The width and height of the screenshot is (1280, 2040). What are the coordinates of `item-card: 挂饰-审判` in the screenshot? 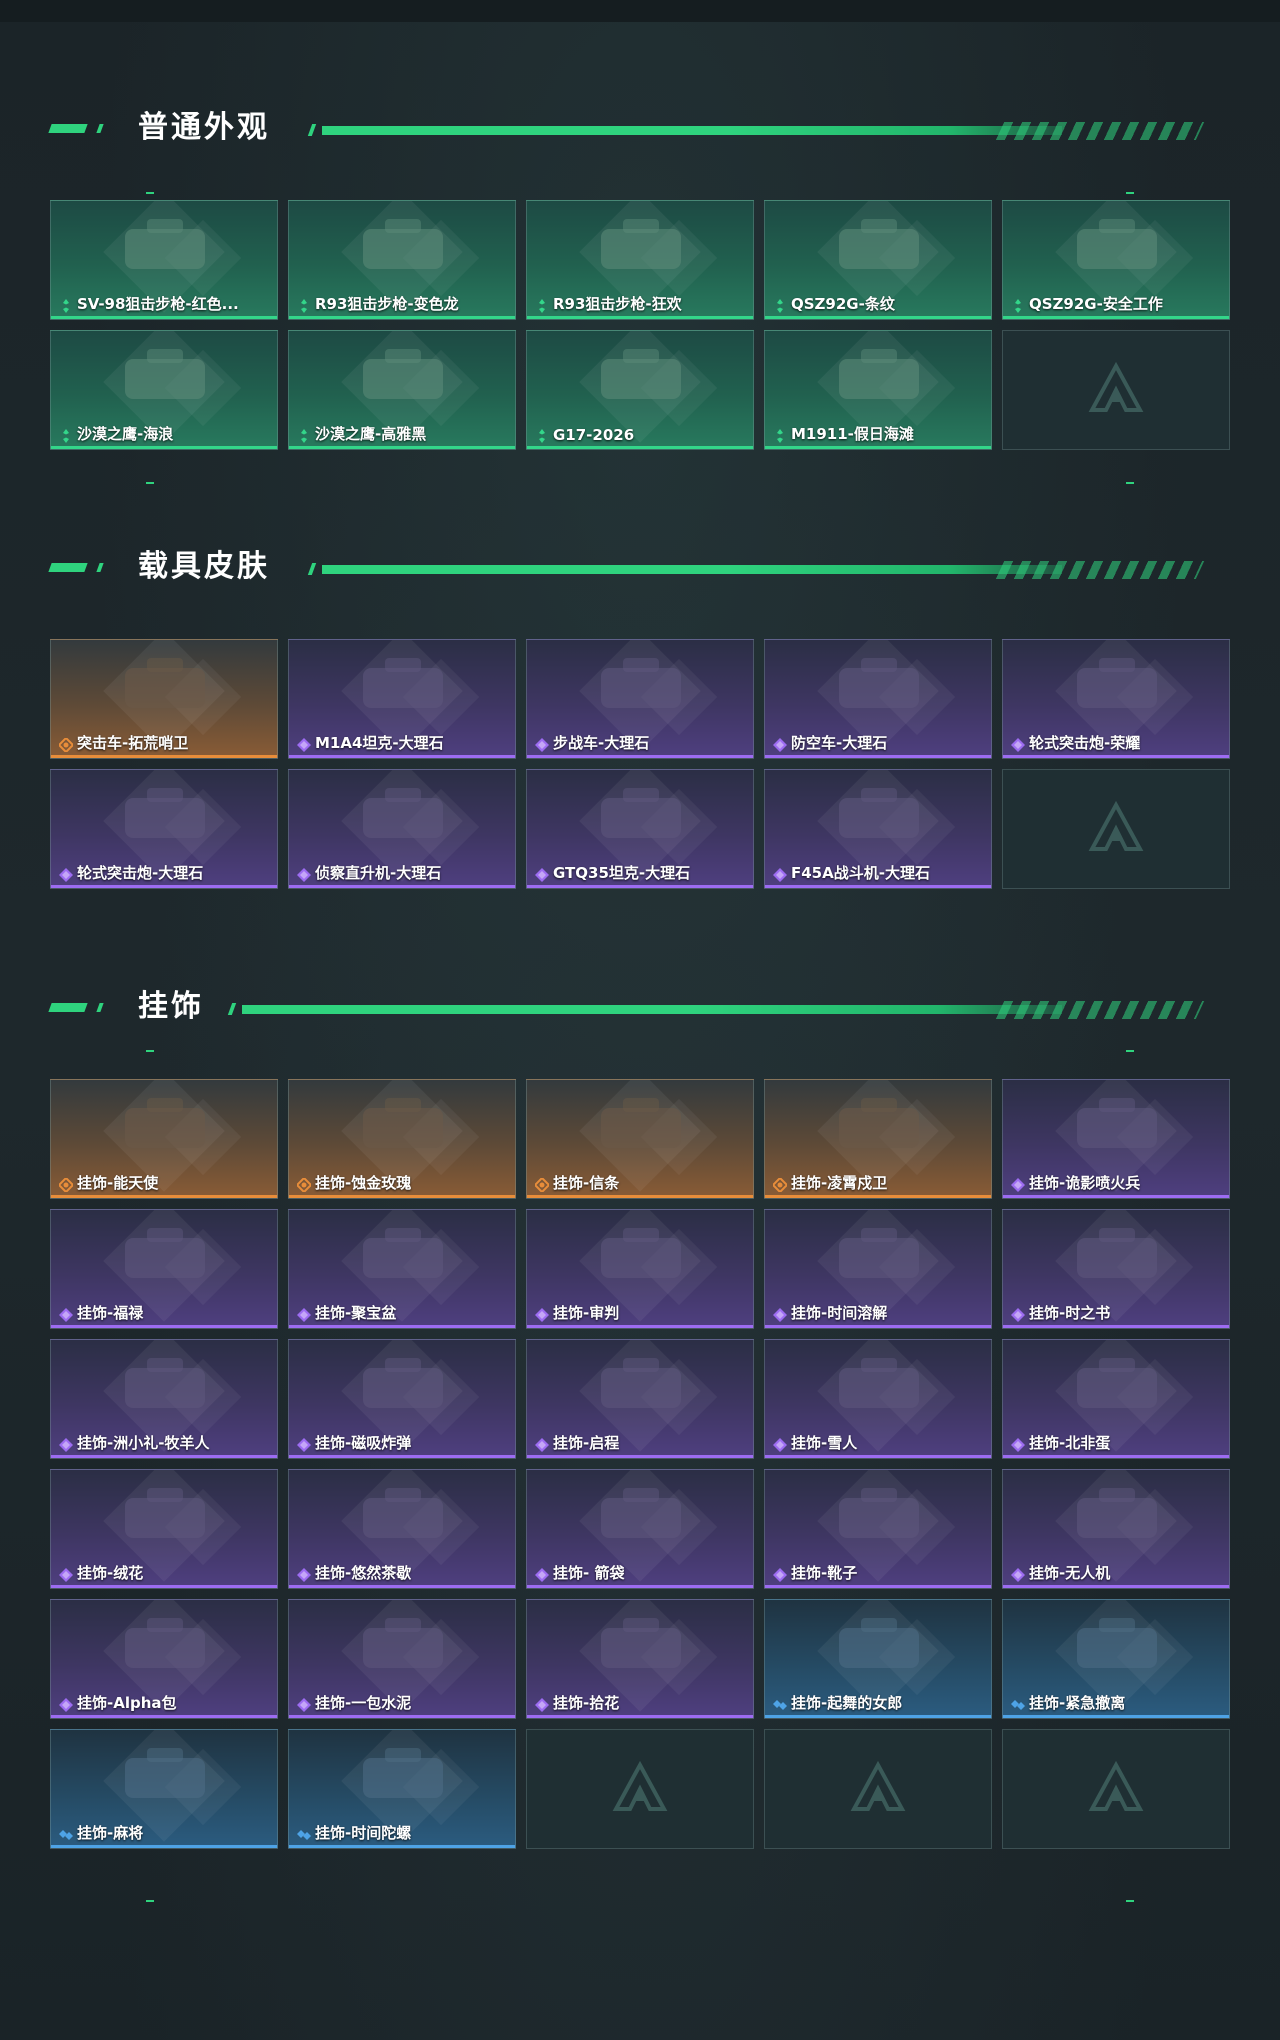 It's located at (640, 1269).